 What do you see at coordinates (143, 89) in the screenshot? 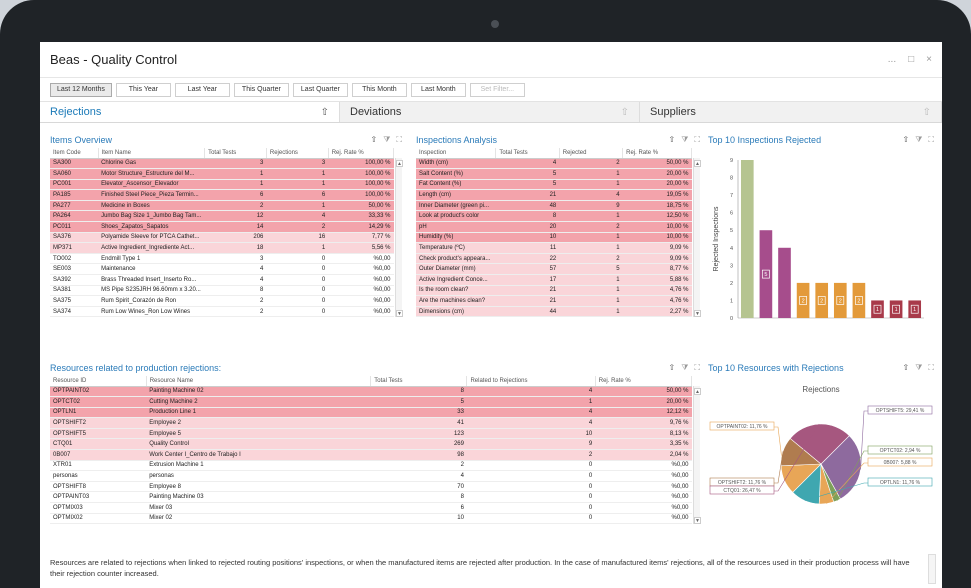
I see `filter-button: This Year` at bounding box center [143, 89].